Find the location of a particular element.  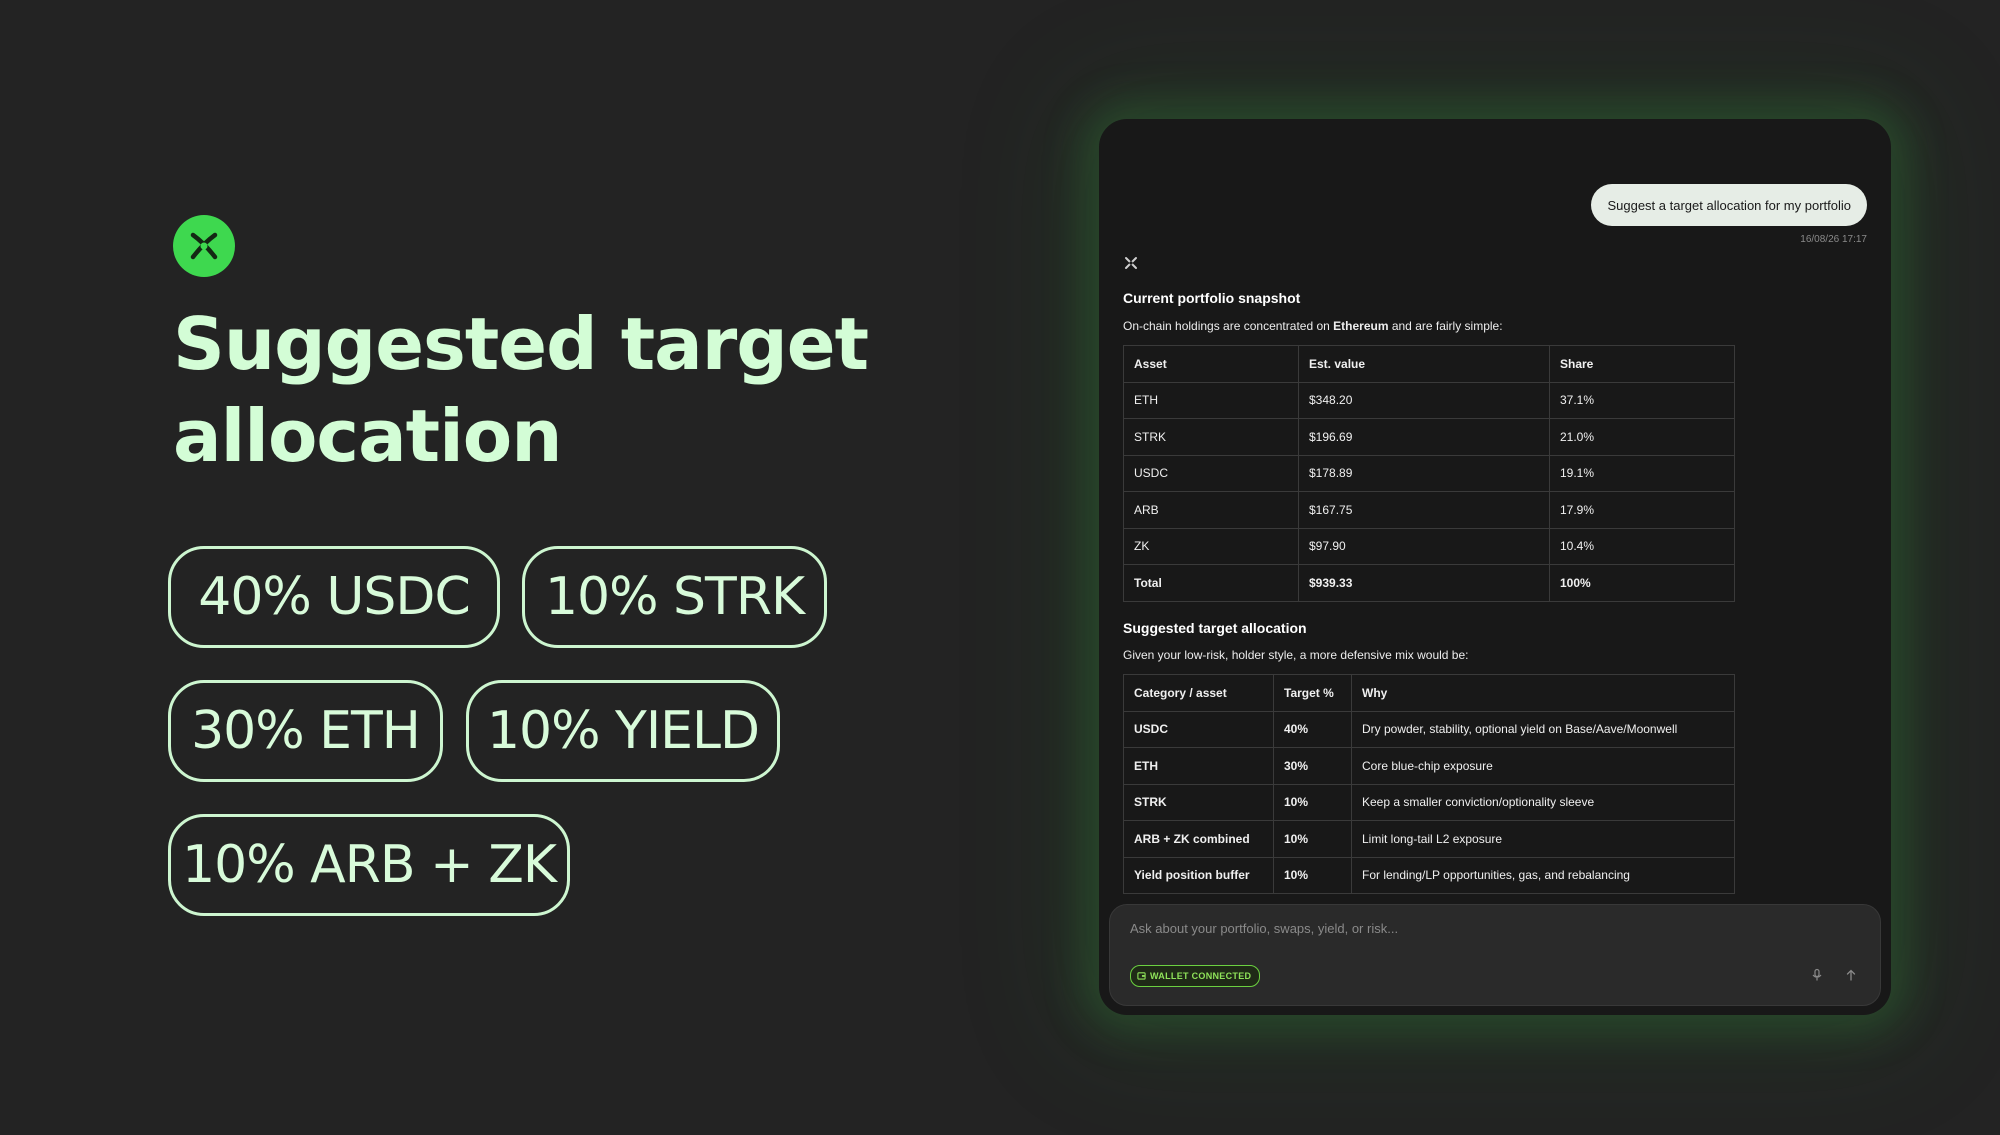

snapshot-heading: Current portfolio snapshot is located at coordinates (1212, 298).